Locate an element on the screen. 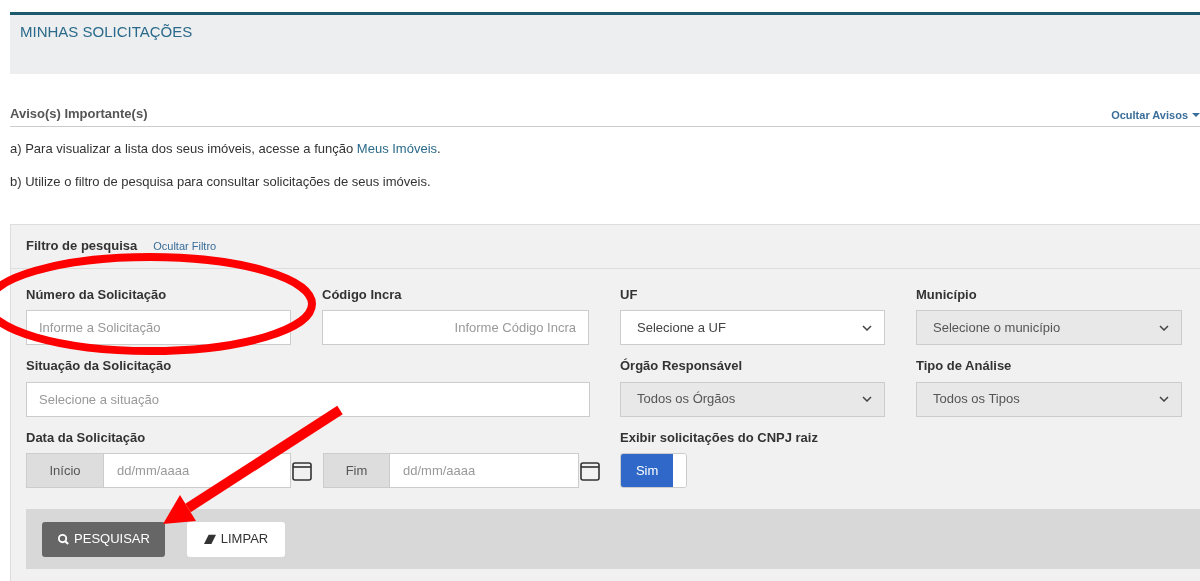  panel-title: Filtro de pesquisa is located at coordinates (82, 246).